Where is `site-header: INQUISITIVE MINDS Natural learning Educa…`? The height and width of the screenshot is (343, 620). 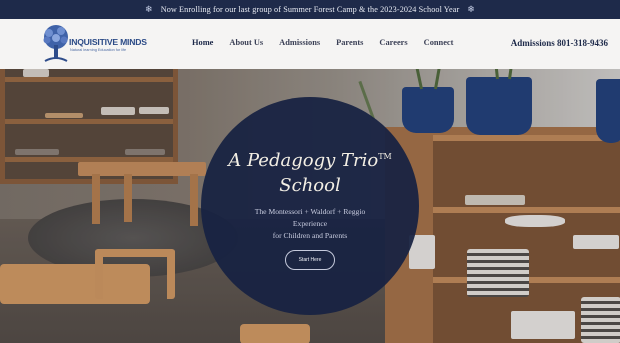
site-header: INQUISITIVE MINDS Natural learning Educa… is located at coordinates (310, 44).